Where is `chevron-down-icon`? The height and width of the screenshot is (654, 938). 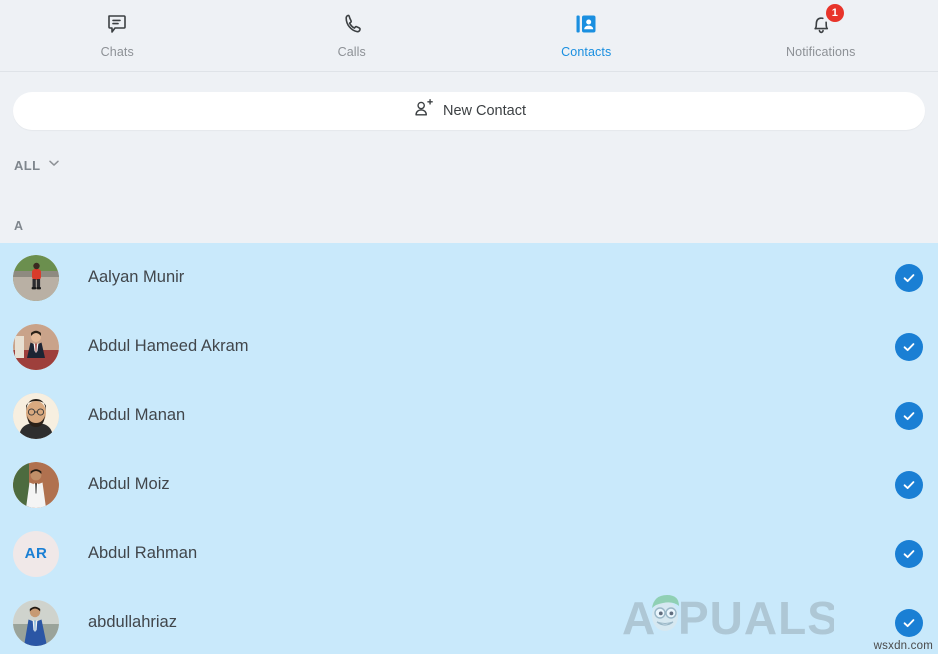 chevron-down-icon is located at coordinates (54, 165).